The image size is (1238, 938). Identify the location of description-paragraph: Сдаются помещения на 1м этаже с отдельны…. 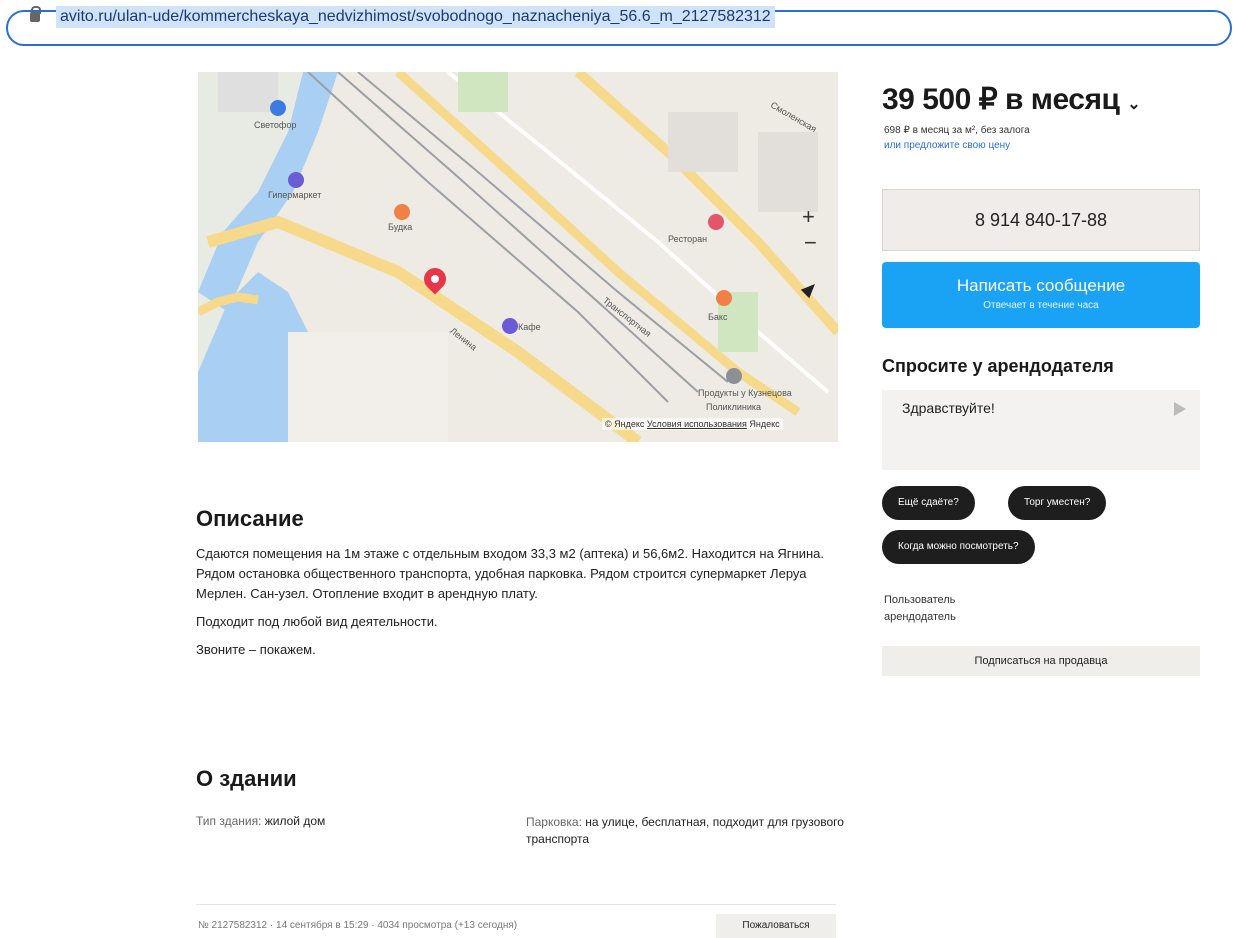
(510, 573).